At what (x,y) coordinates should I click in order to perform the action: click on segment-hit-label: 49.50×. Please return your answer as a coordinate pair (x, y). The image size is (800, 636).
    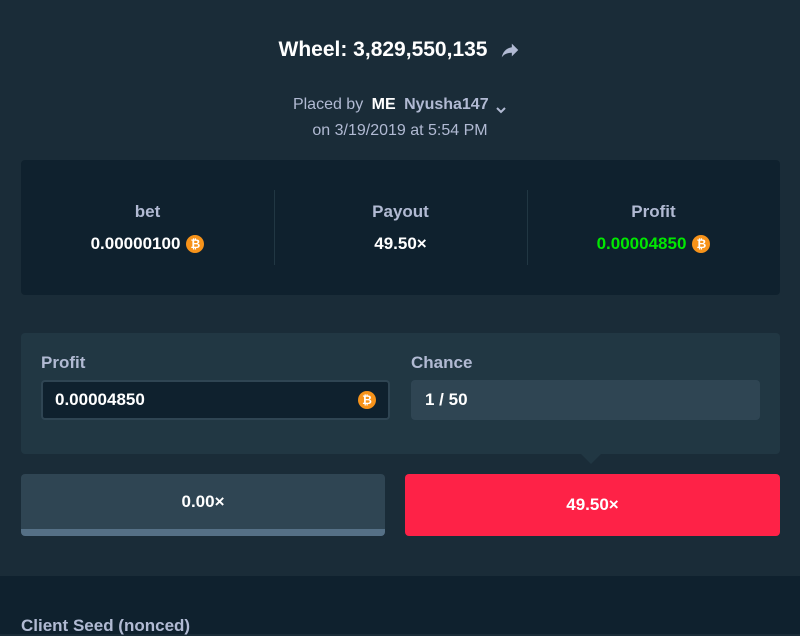
    Looking at the image, I should click on (592, 504).